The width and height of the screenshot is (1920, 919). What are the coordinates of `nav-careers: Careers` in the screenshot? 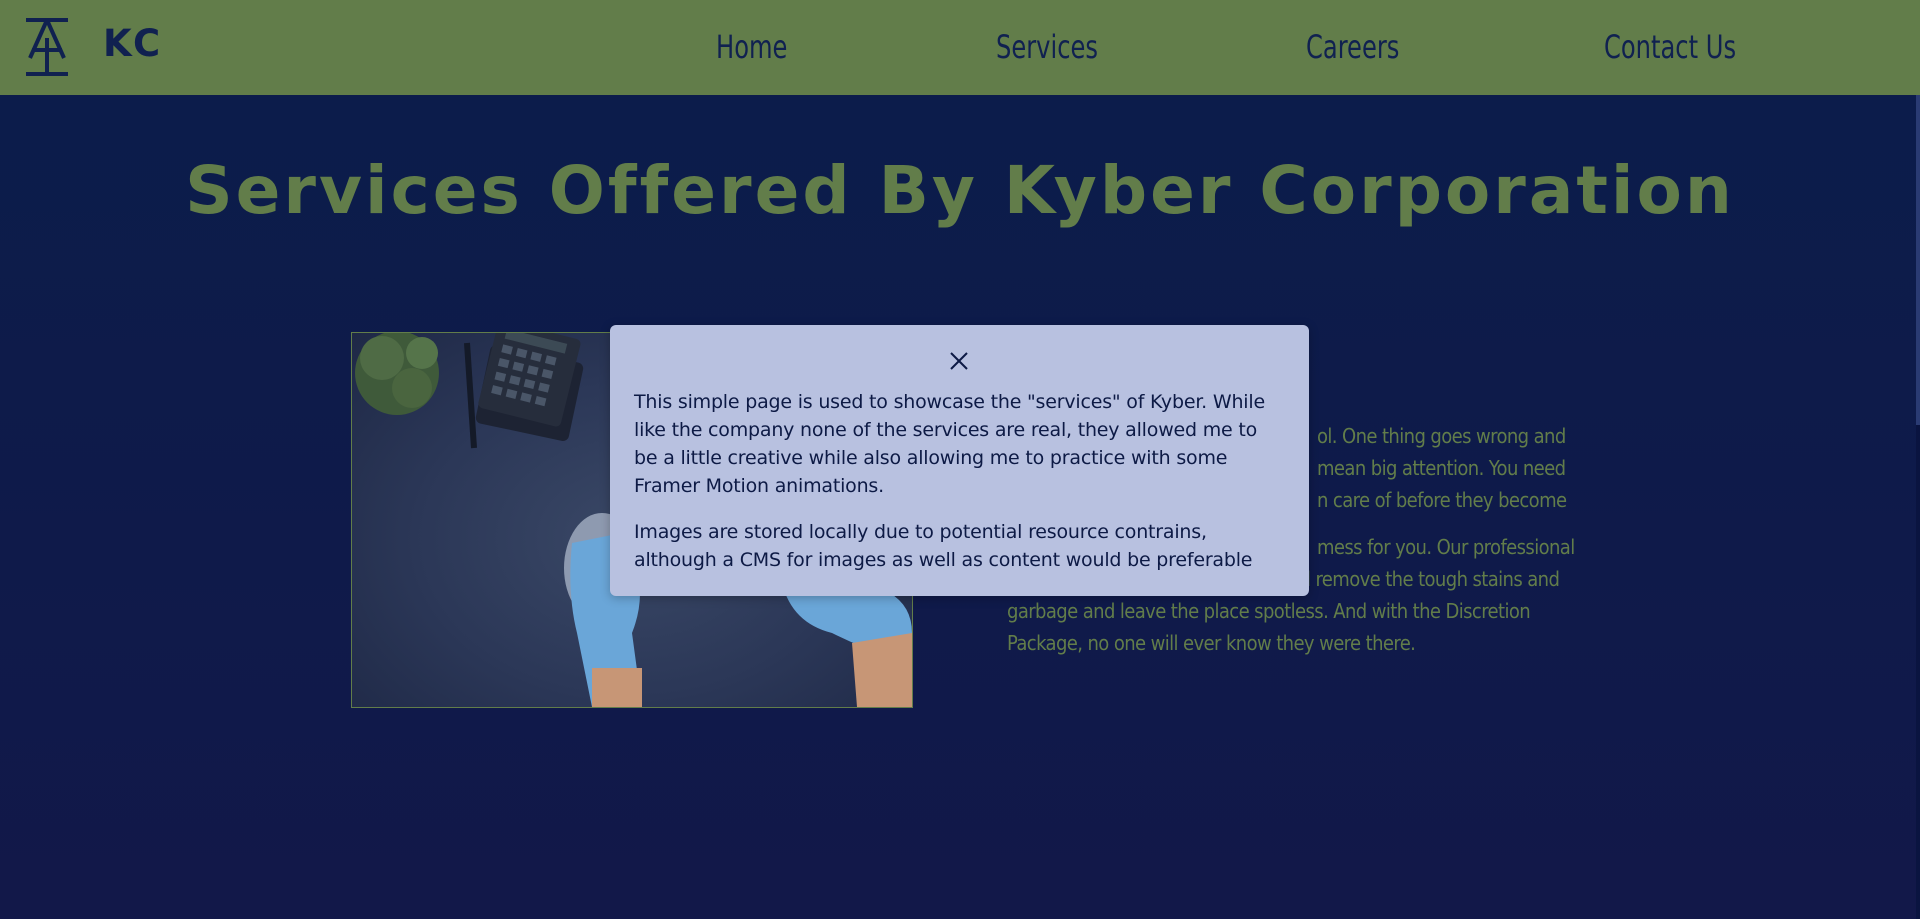 It's located at (1352, 47).